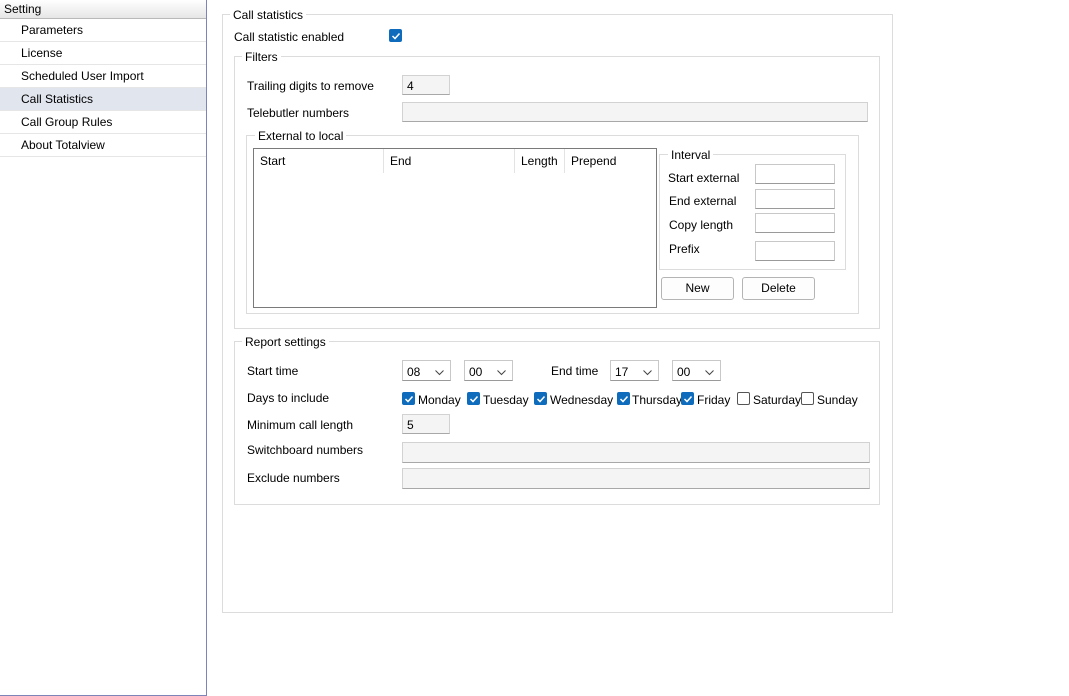  What do you see at coordinates (701, 225) in the screenshot?
I see `copy-length-label: Copy length` at bounding box center [701, 225].